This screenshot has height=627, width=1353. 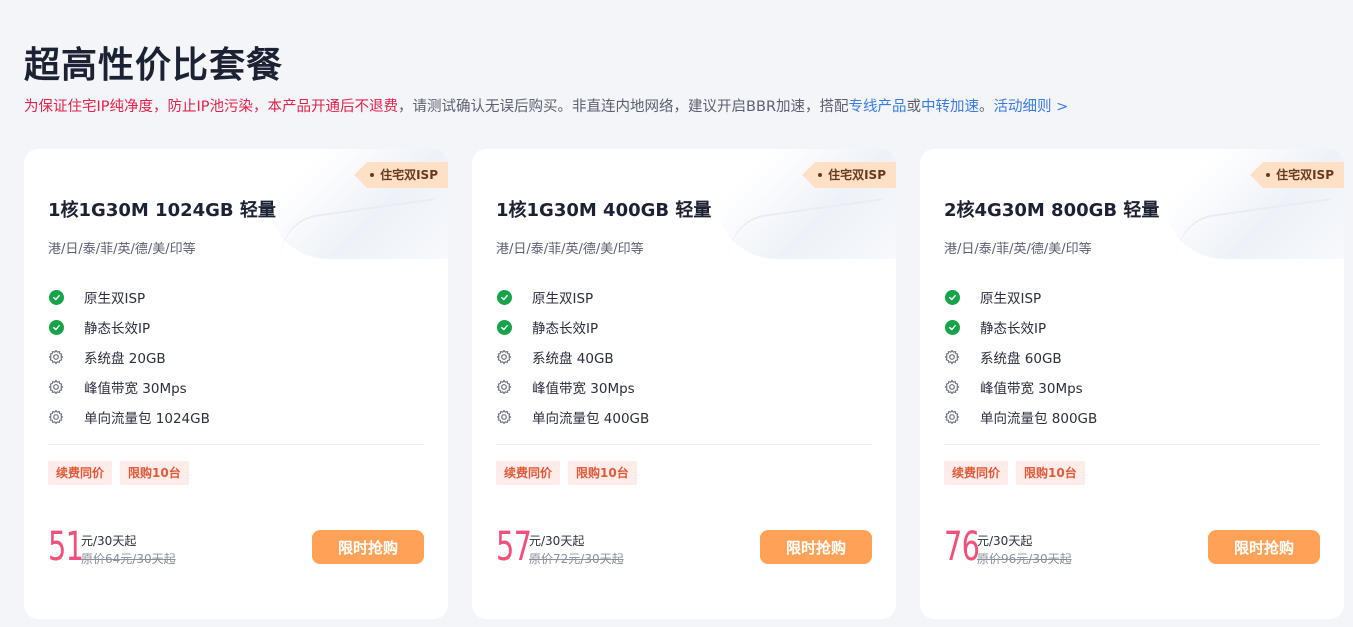 I want to click on original-price: 原价72元/30天起, so click(x=576, y=559).